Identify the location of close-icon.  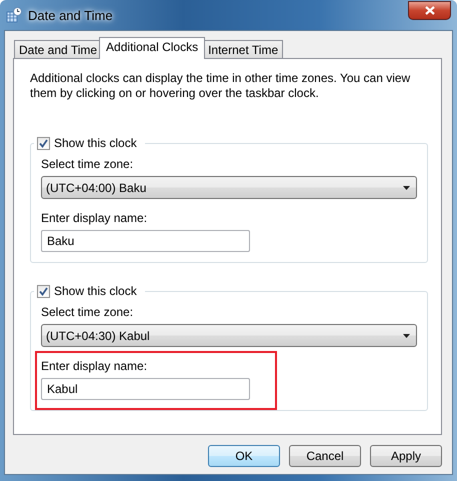
(429, 10).